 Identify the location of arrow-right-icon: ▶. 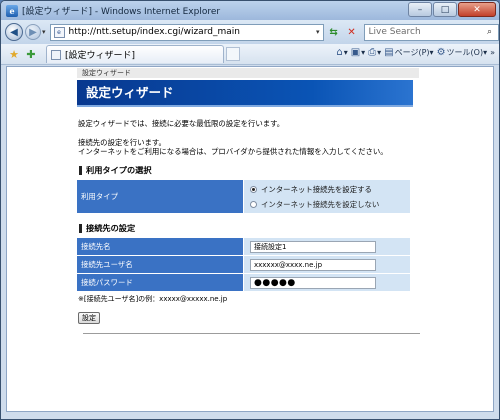
(33, 32).